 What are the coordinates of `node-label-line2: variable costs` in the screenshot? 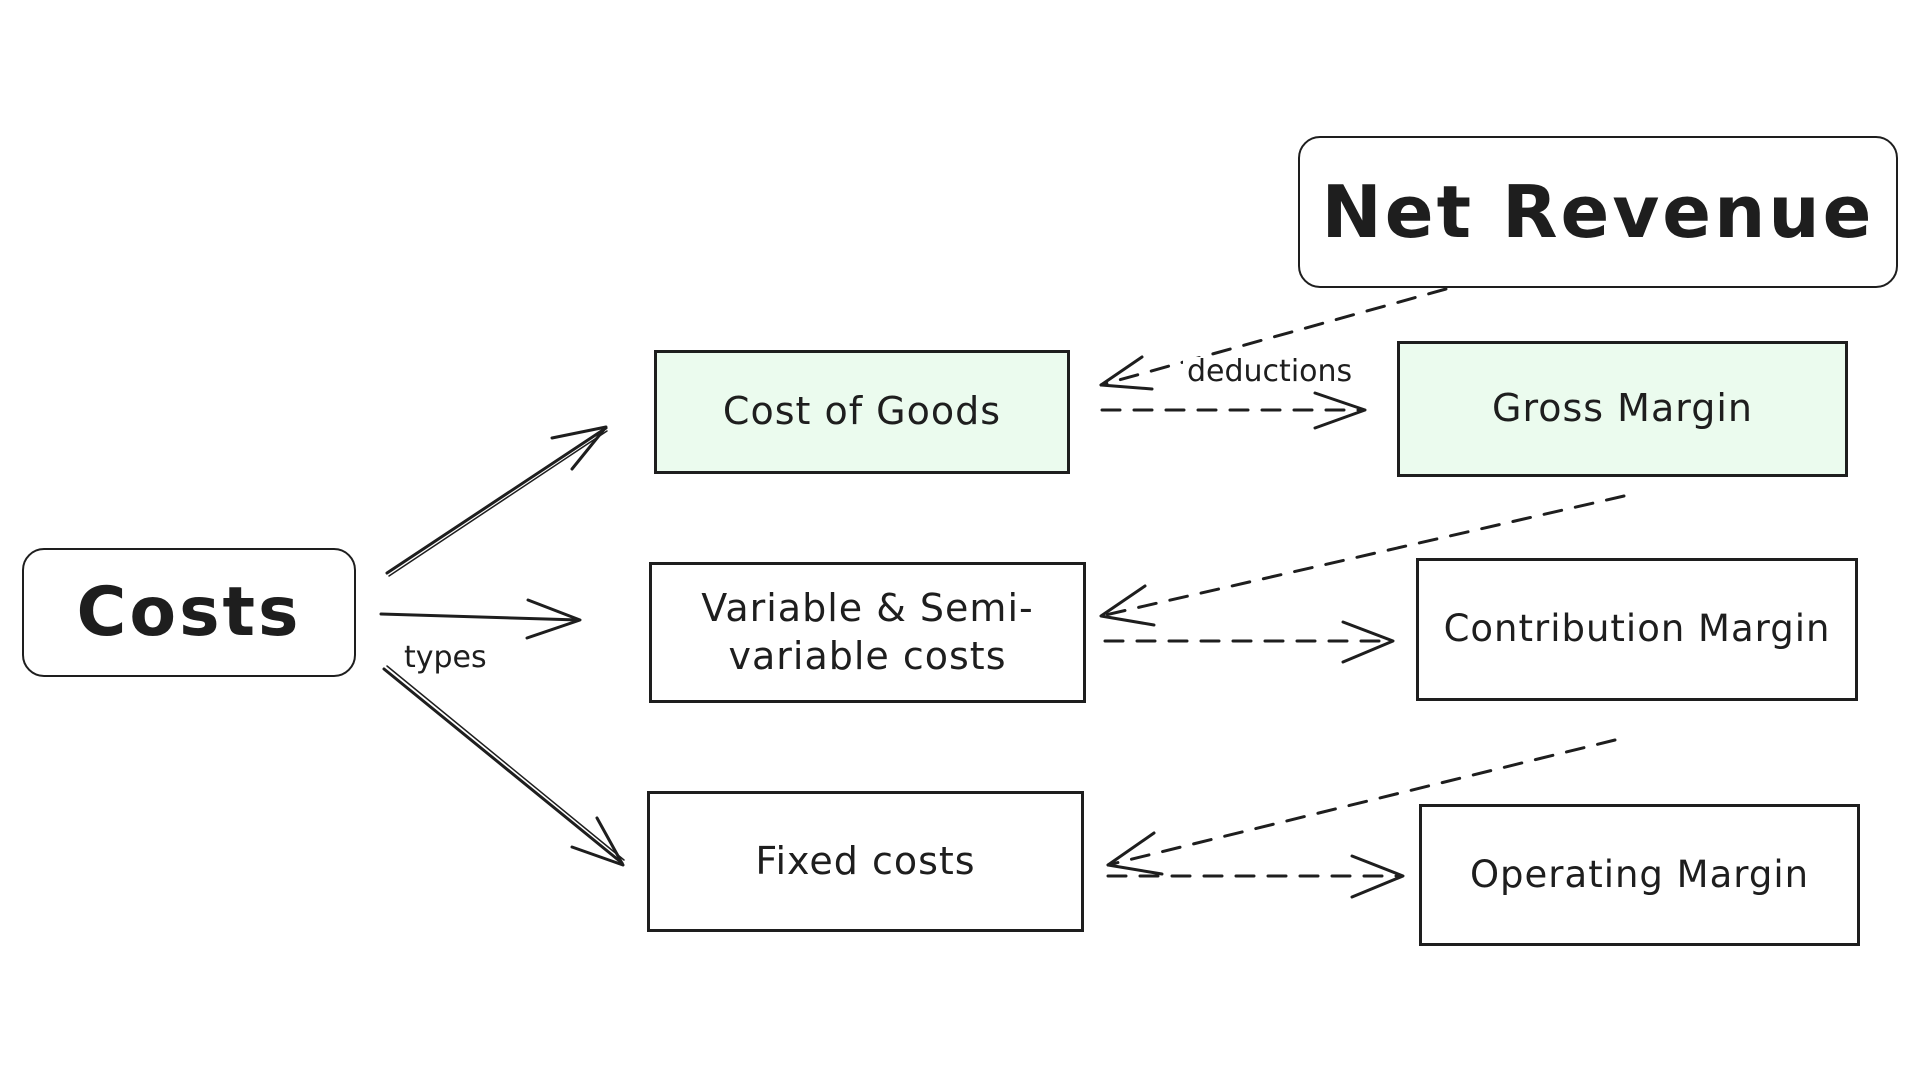 It's located at (867, 655).